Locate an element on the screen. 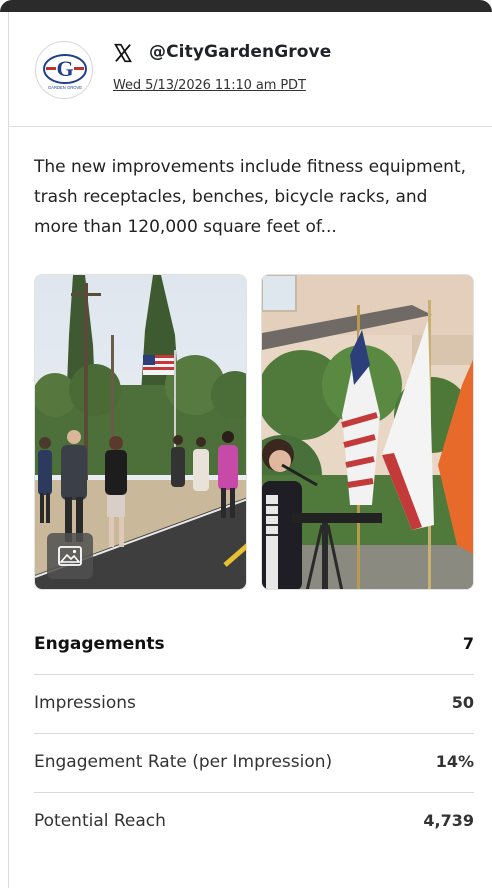 Image resolution: width=492 pixels, height=888 pixels. stat-value: 14% is located at coordinates (454, 761).